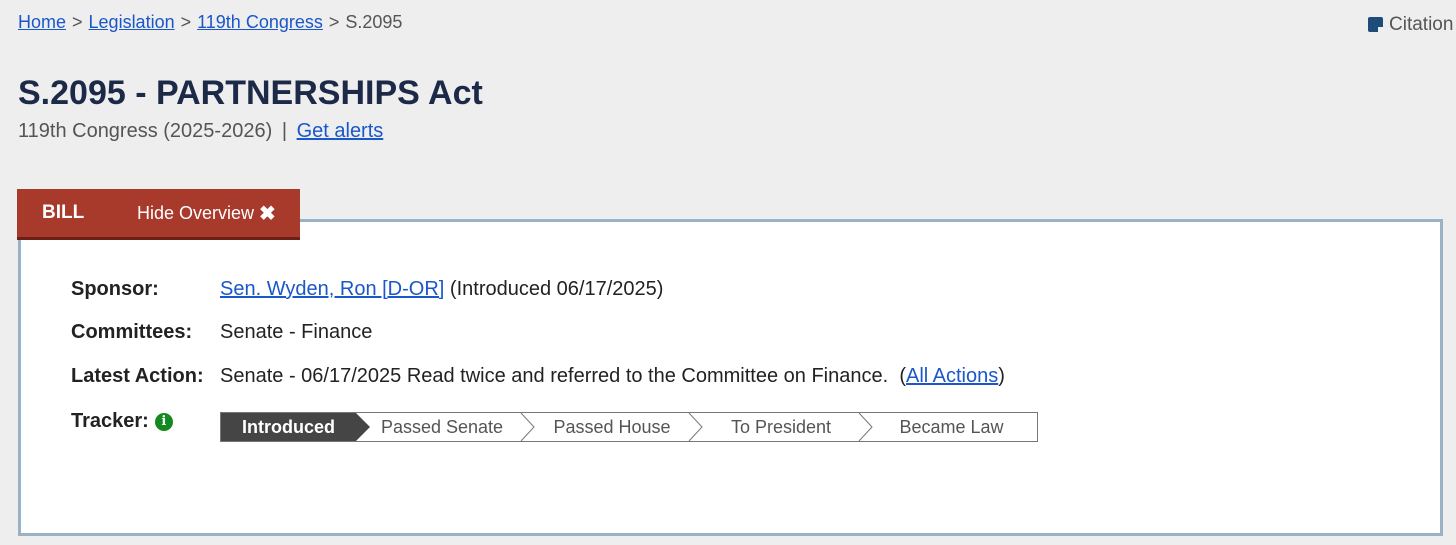 The width and height of the screenshot is (1456, 545). Describe the element at coordinates (42, 22) in the screenshot. I see `breadcrumb-home-link: Home` at that location.